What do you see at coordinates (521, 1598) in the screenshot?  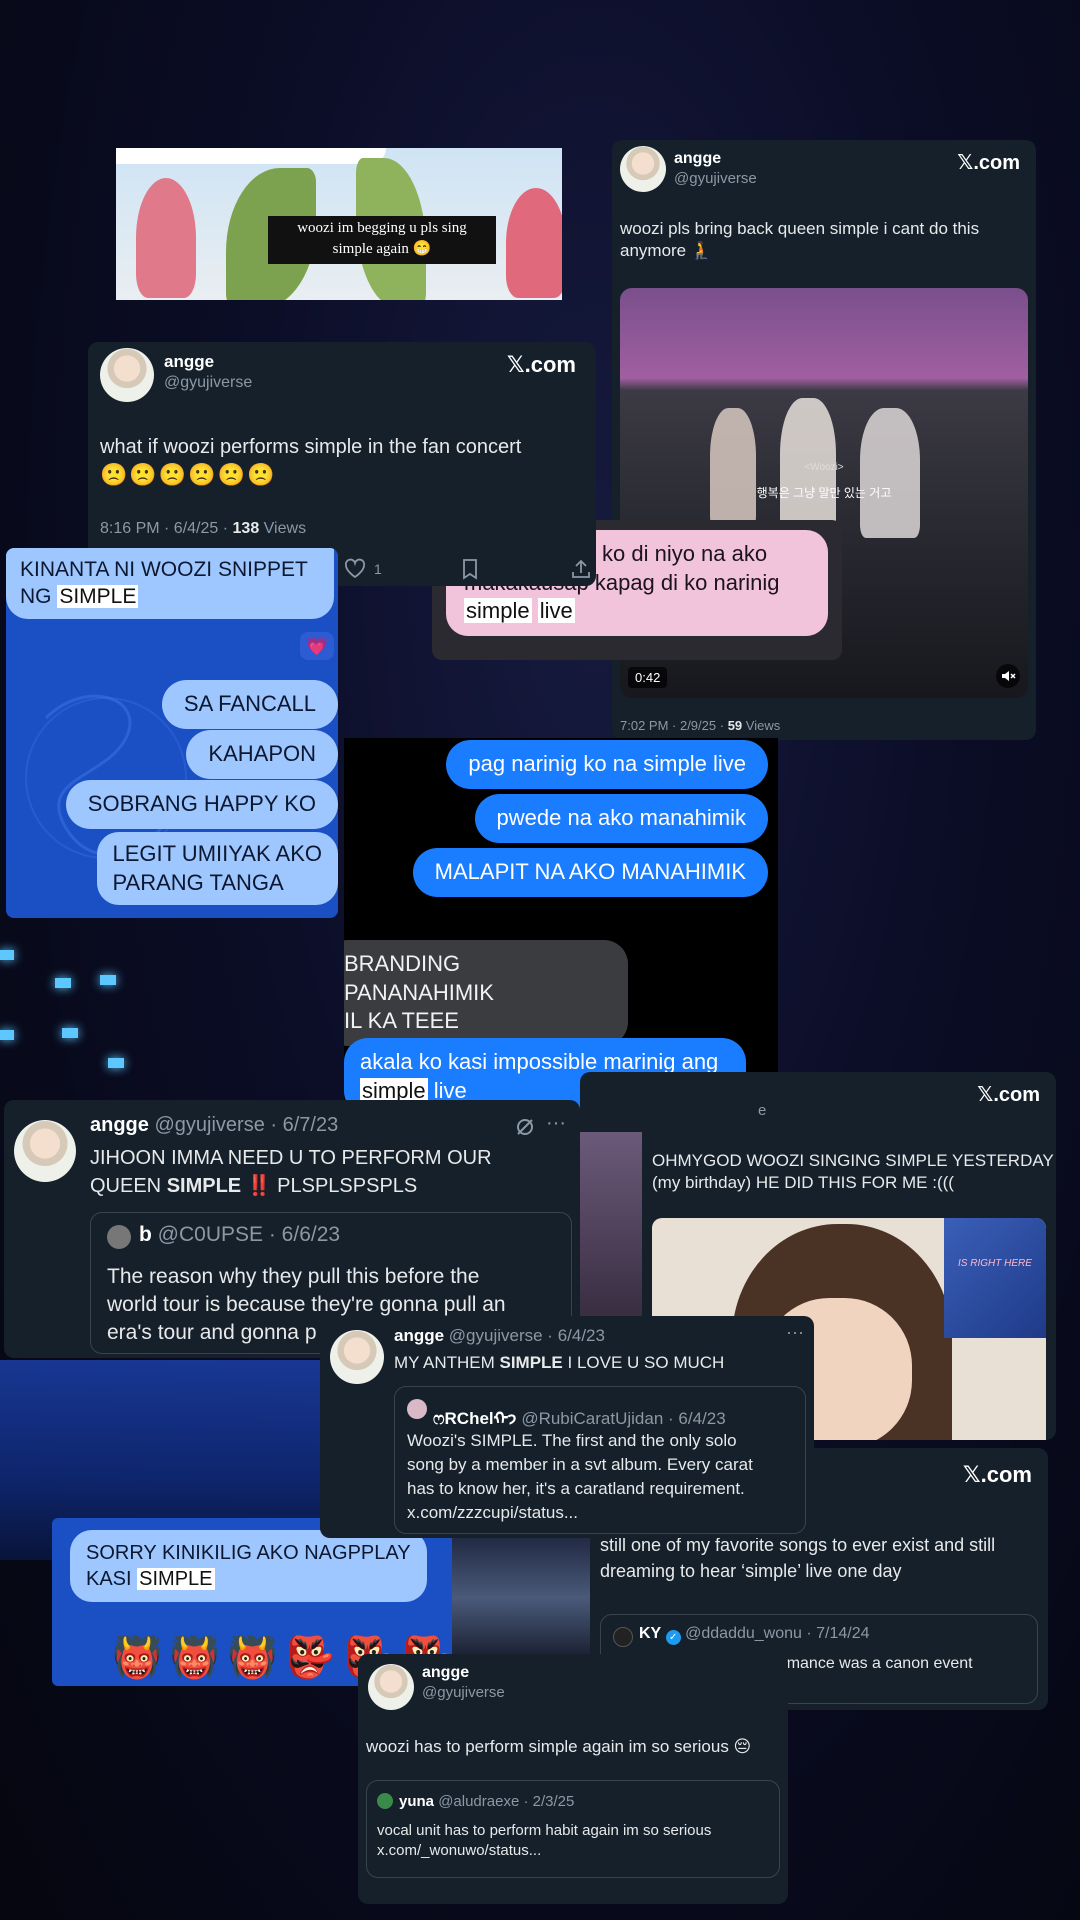 I see `sky-photo` at bounding box center [521, 1598].